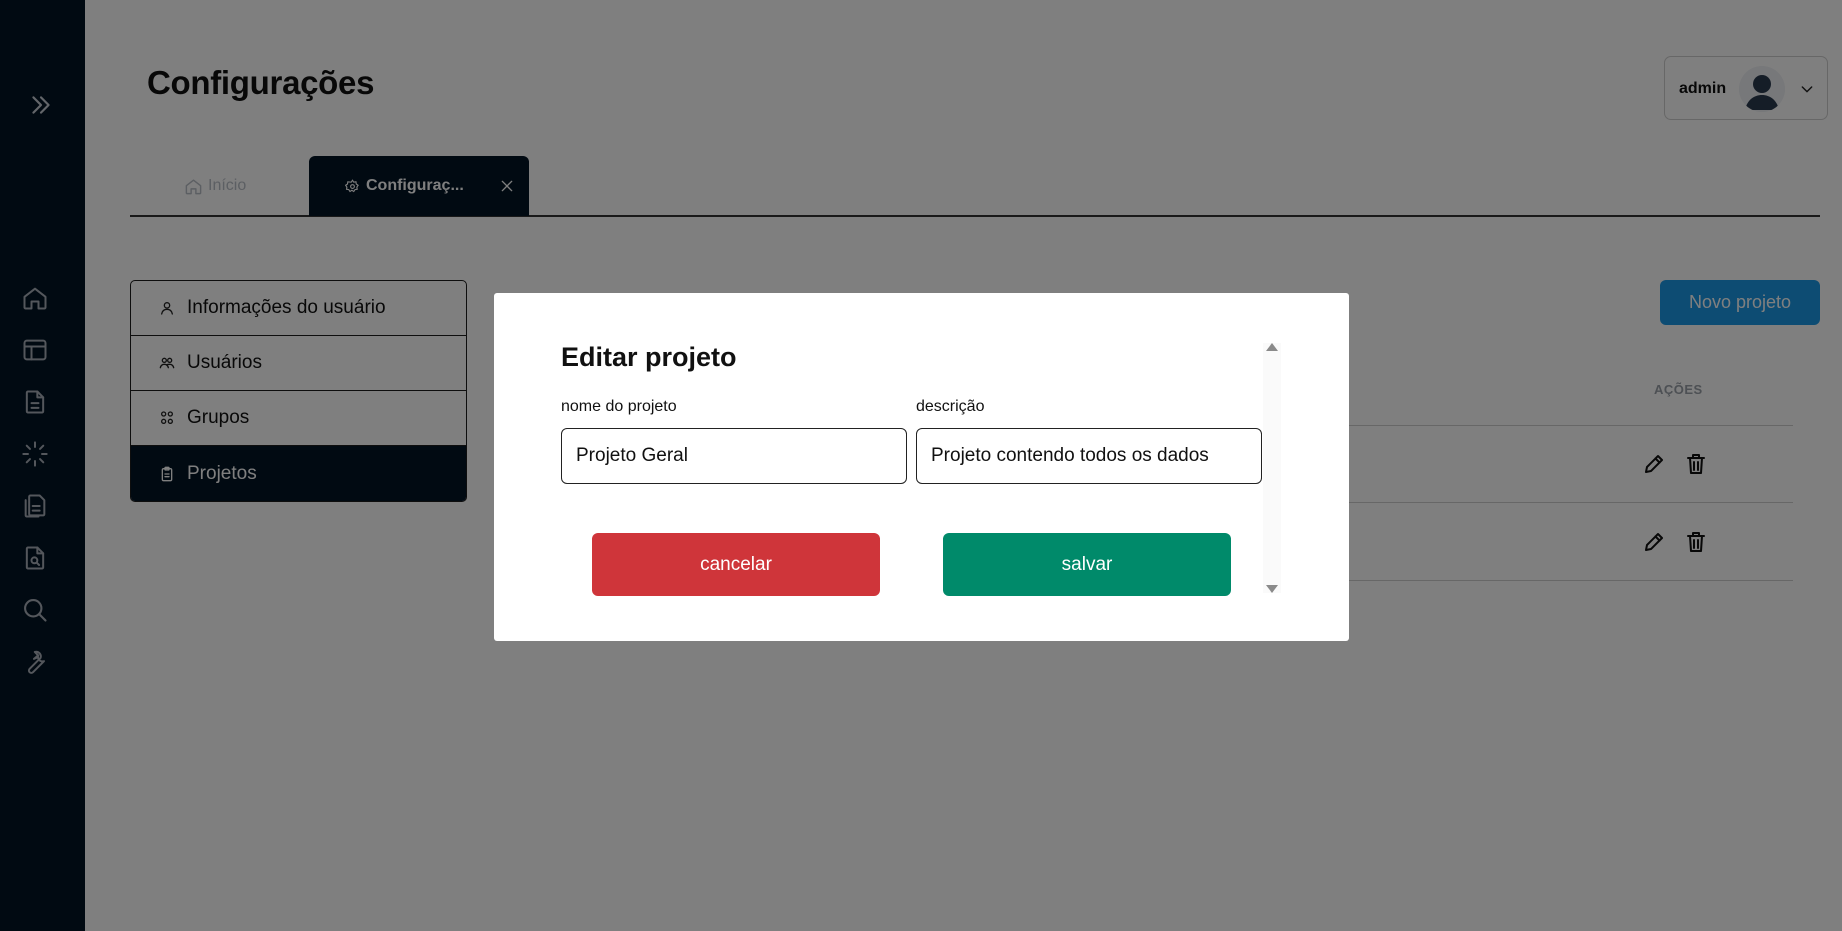  I want to click on scroll-down-arrow-icon, so click(1272, 589).